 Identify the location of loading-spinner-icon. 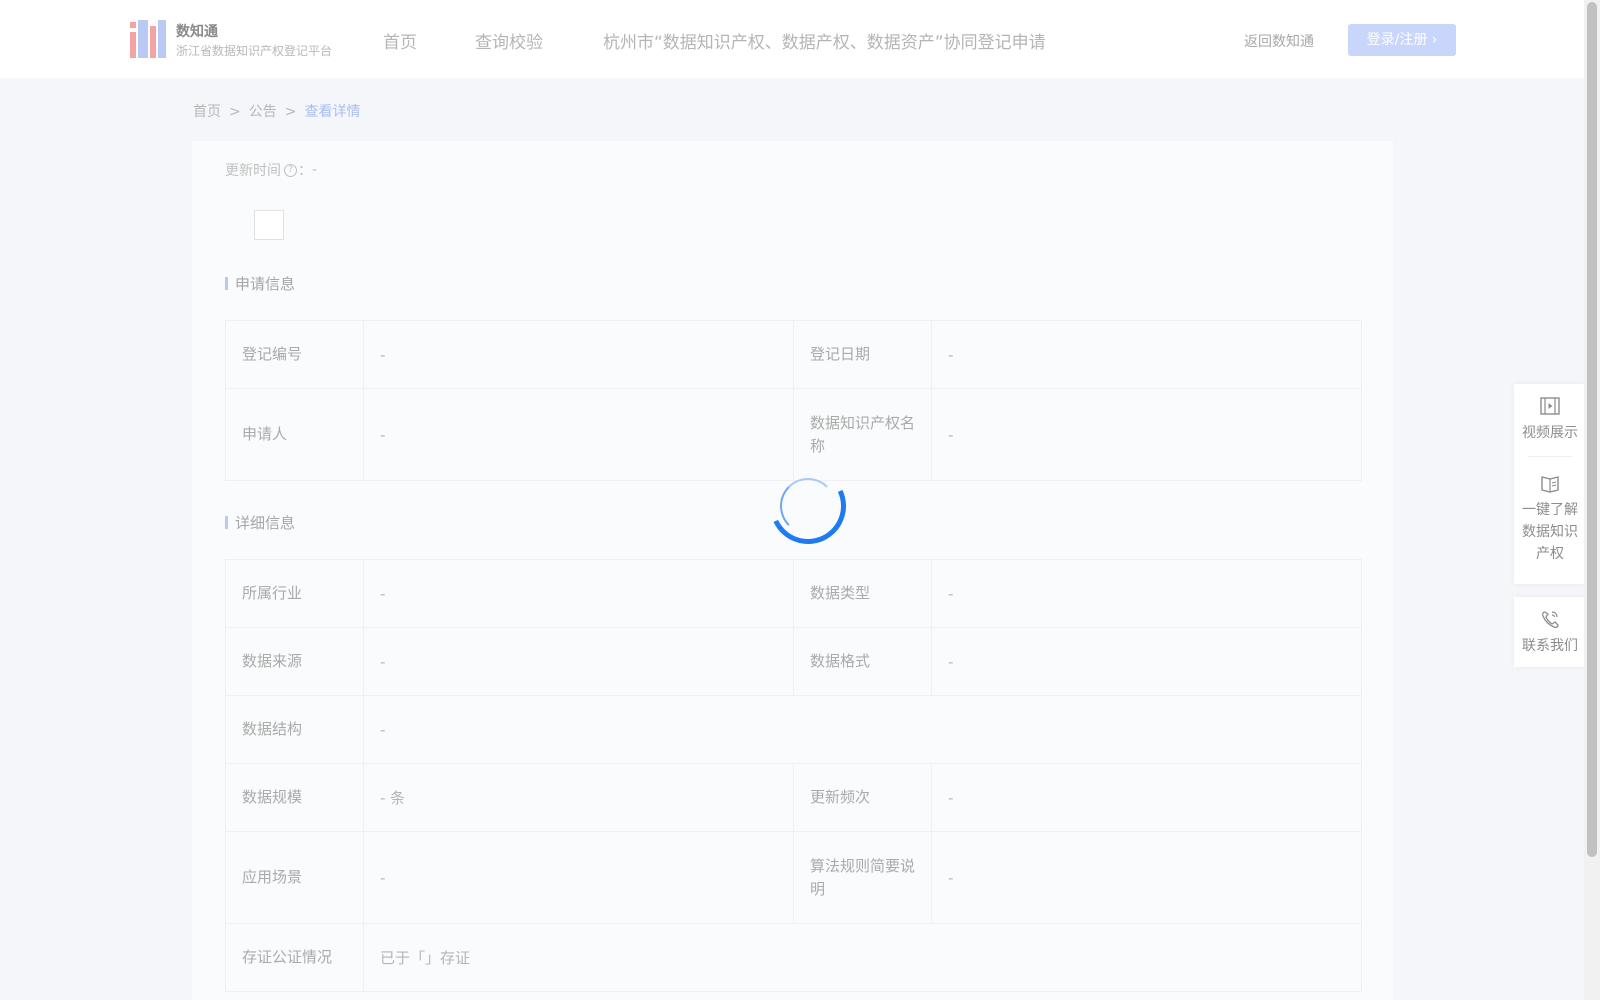
(808, 506).